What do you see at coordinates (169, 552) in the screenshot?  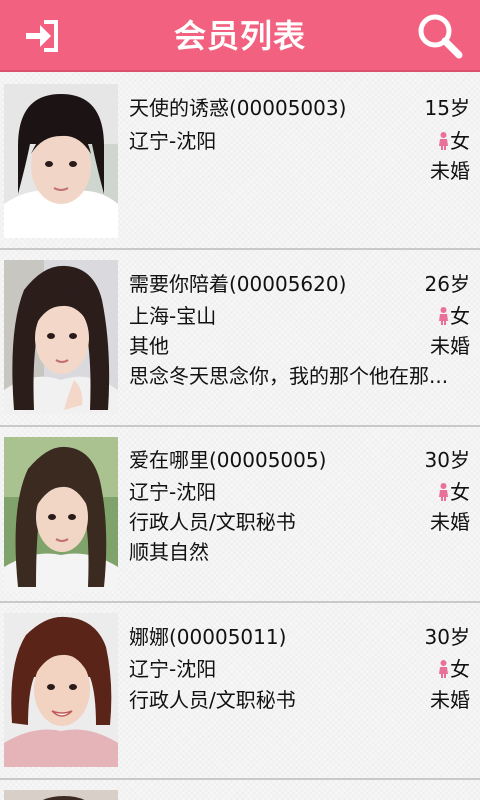 I see `member-signature: 顺其自然` at bounding box center [169, 552].